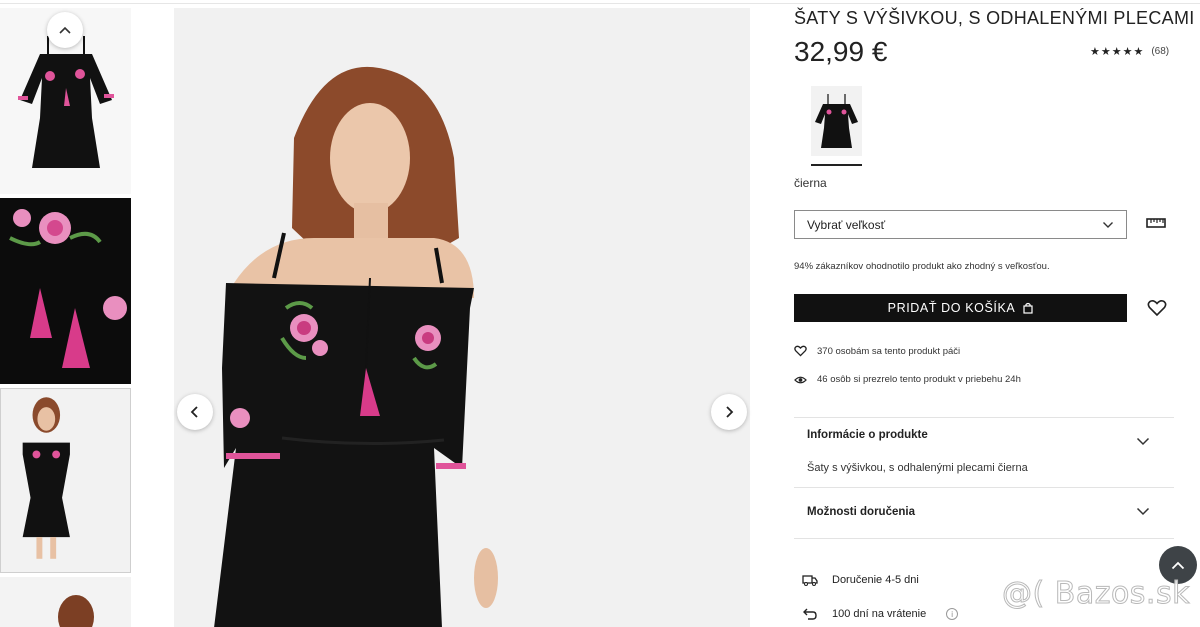 The image size is (1200, 627). Describe the element at coordinates (65, 602) in the screenshot. I see `thumbnail-model-back` at that location.